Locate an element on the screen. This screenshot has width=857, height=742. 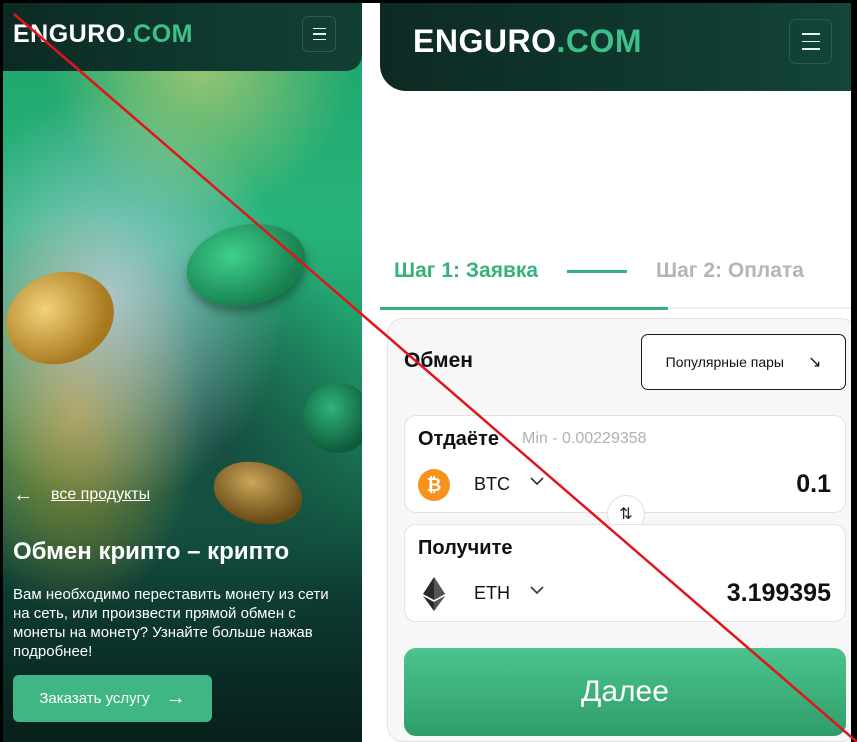
arrow-down-right-icon: ↘ is located at coordinates (814, 362).